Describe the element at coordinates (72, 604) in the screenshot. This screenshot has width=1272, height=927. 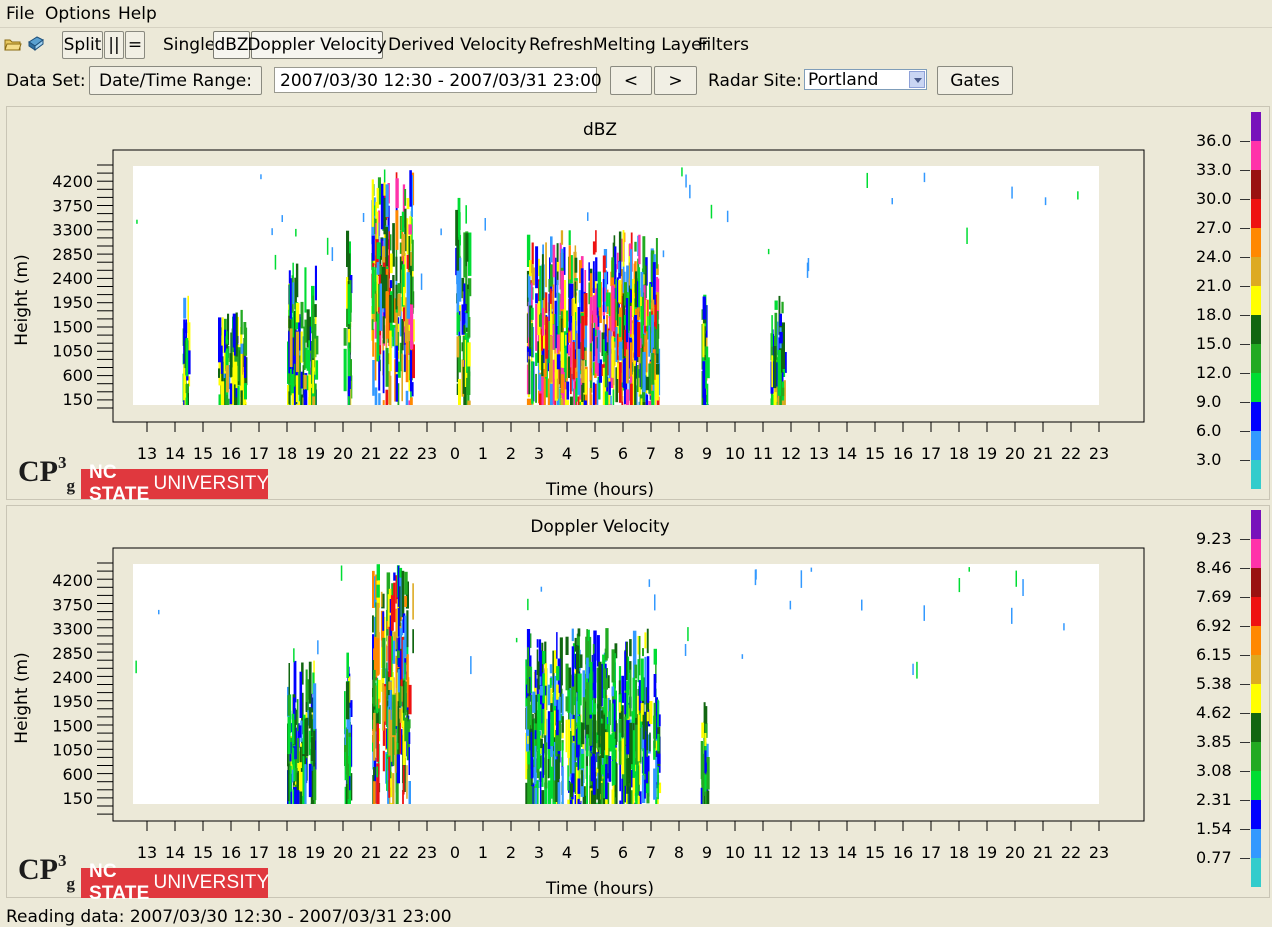
I see `y-tick-label: 3750` at that location.